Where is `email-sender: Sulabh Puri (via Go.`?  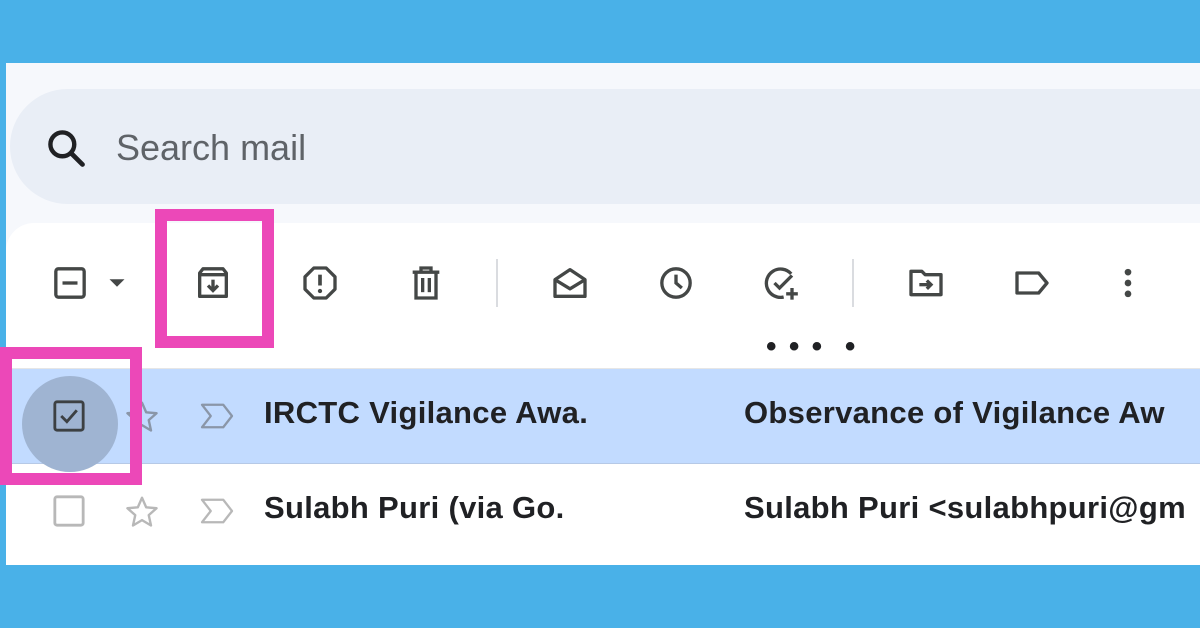
email-sender: Sulabh Puri (via Go. is located at coordinates (414, 507).